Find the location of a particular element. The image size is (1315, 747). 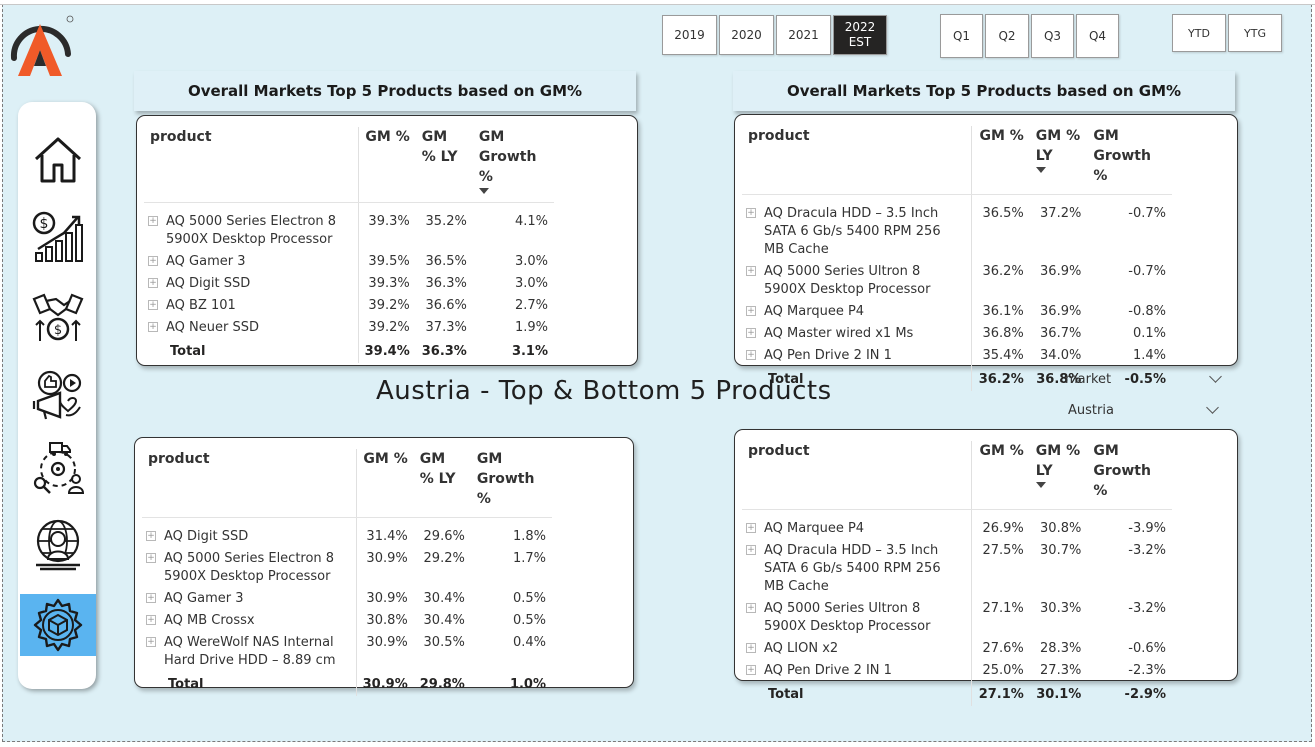

col-header-gm-ly-line1: GM is located at coordinates (434, 137).